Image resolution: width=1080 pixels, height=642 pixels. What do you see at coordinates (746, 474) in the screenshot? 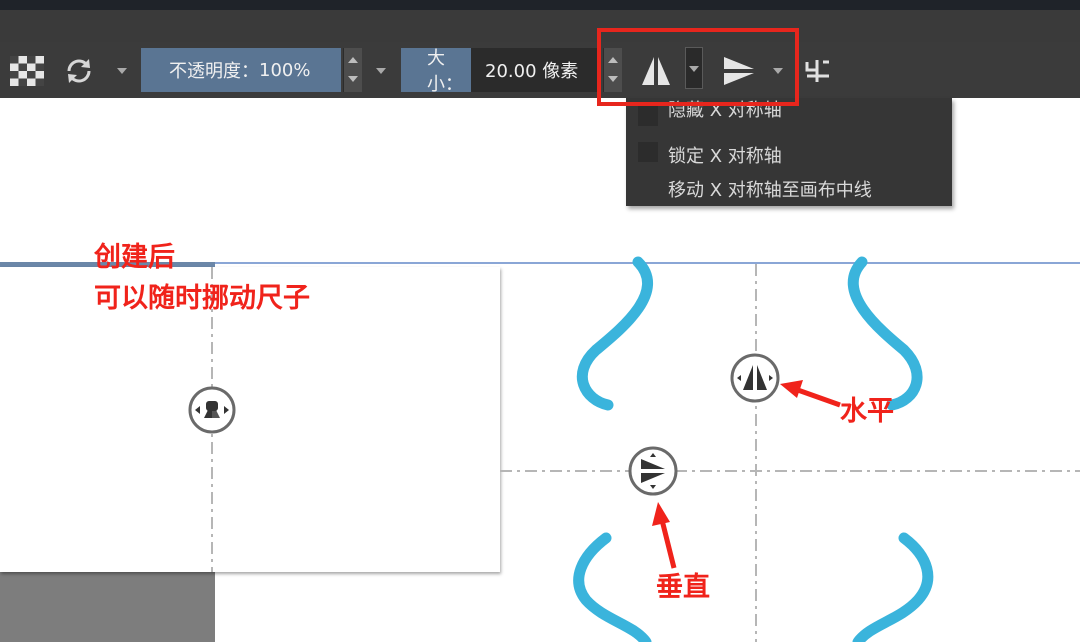
I see `annotation-arrows` at bounding box center [746, 474].